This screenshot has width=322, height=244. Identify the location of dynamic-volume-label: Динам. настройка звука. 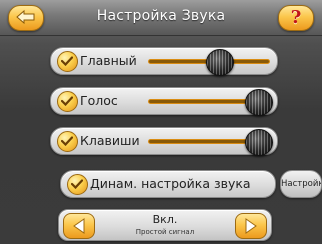
(170, 183).